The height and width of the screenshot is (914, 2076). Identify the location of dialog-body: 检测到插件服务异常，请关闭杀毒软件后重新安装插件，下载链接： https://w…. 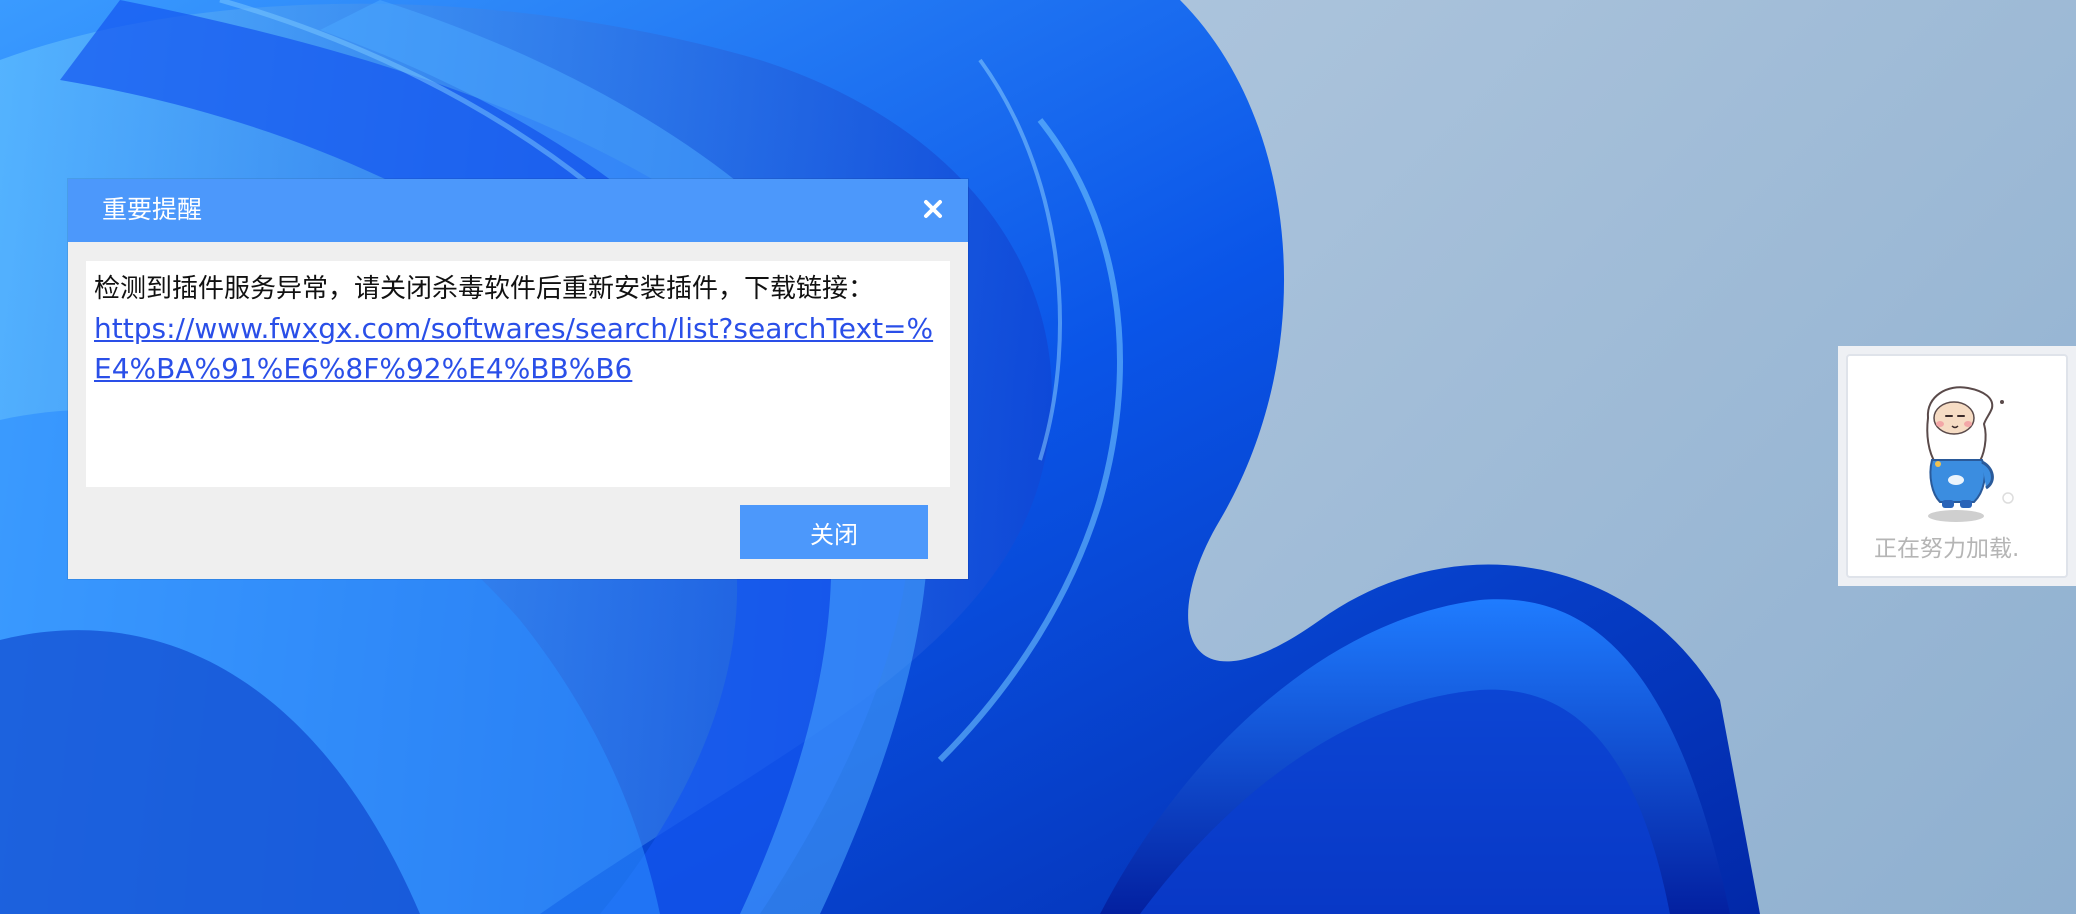
(518, 374).